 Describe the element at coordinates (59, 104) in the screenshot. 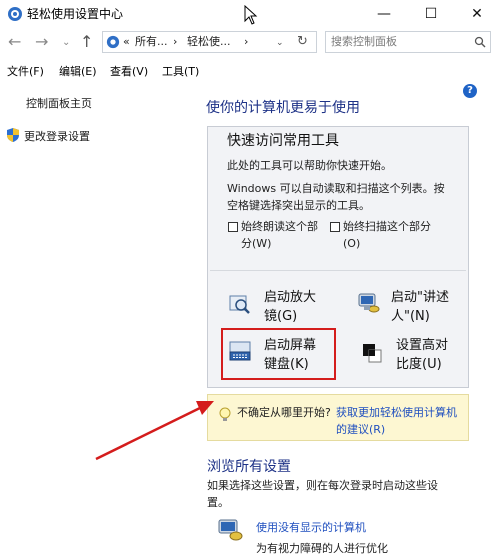

I see `sidebar-control-panel-home: 控制面板主页` at that location.